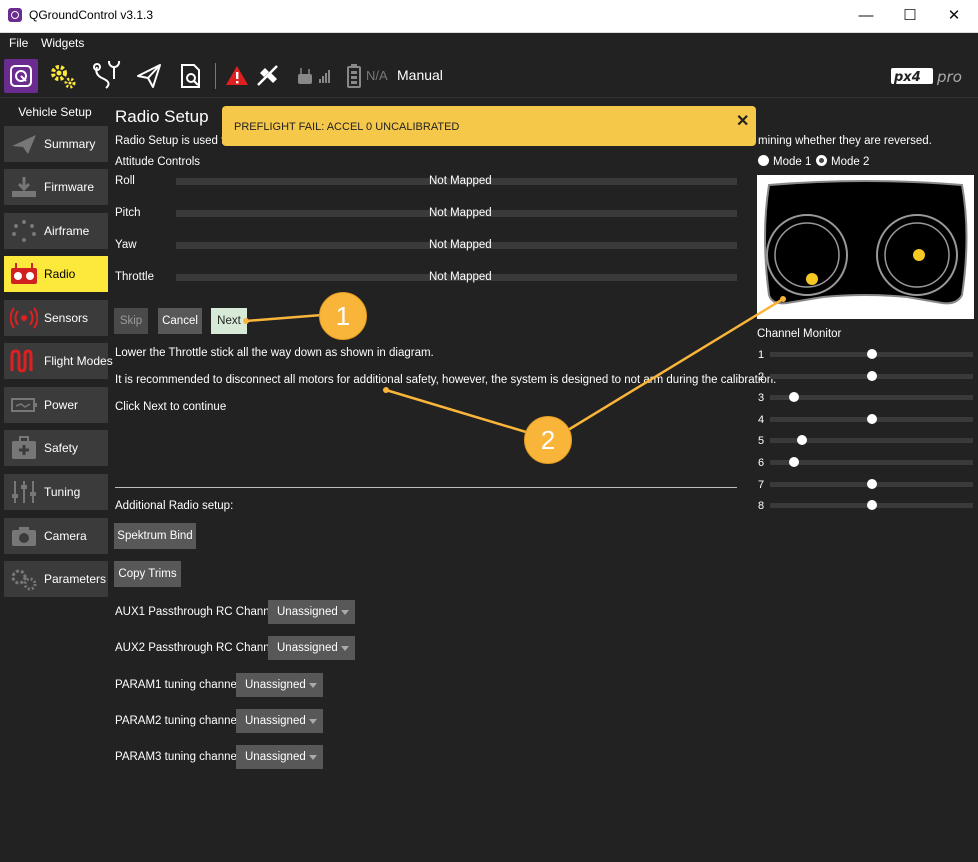 The image size is (978, 862). Describe the element at coordinates (514, 365) in the screenshot. I see `callout-leader-lines` at that location.